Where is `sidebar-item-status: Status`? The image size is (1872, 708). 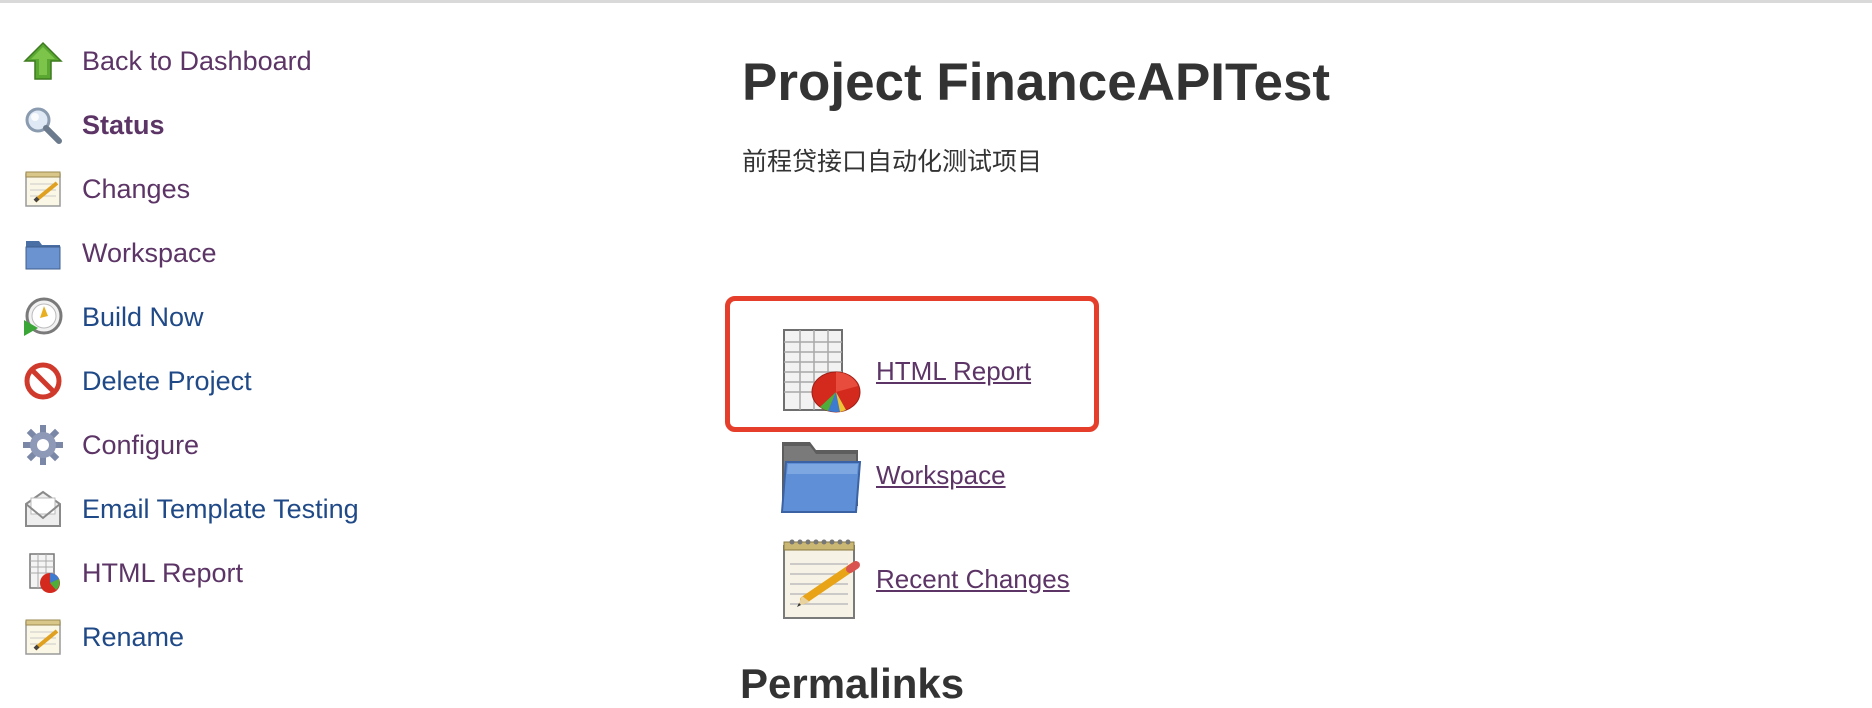
sidebar-item-status: Status is located at coordinates (257, 125).